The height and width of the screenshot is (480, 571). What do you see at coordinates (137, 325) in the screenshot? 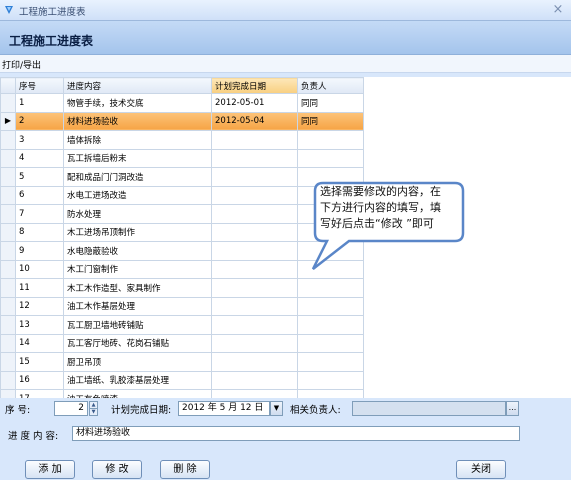
I see `cell-content: 瓦工厨卫墙地砖铺贴` at bounding box center [137, 325].